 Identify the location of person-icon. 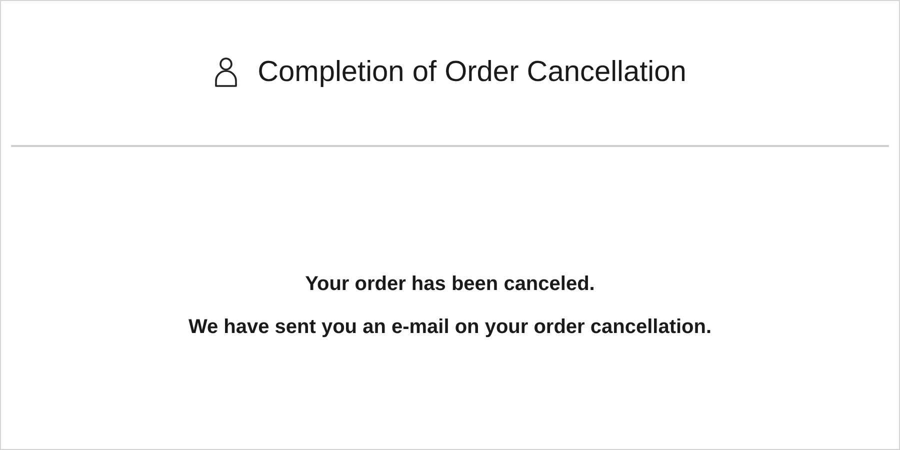
(226, 72).